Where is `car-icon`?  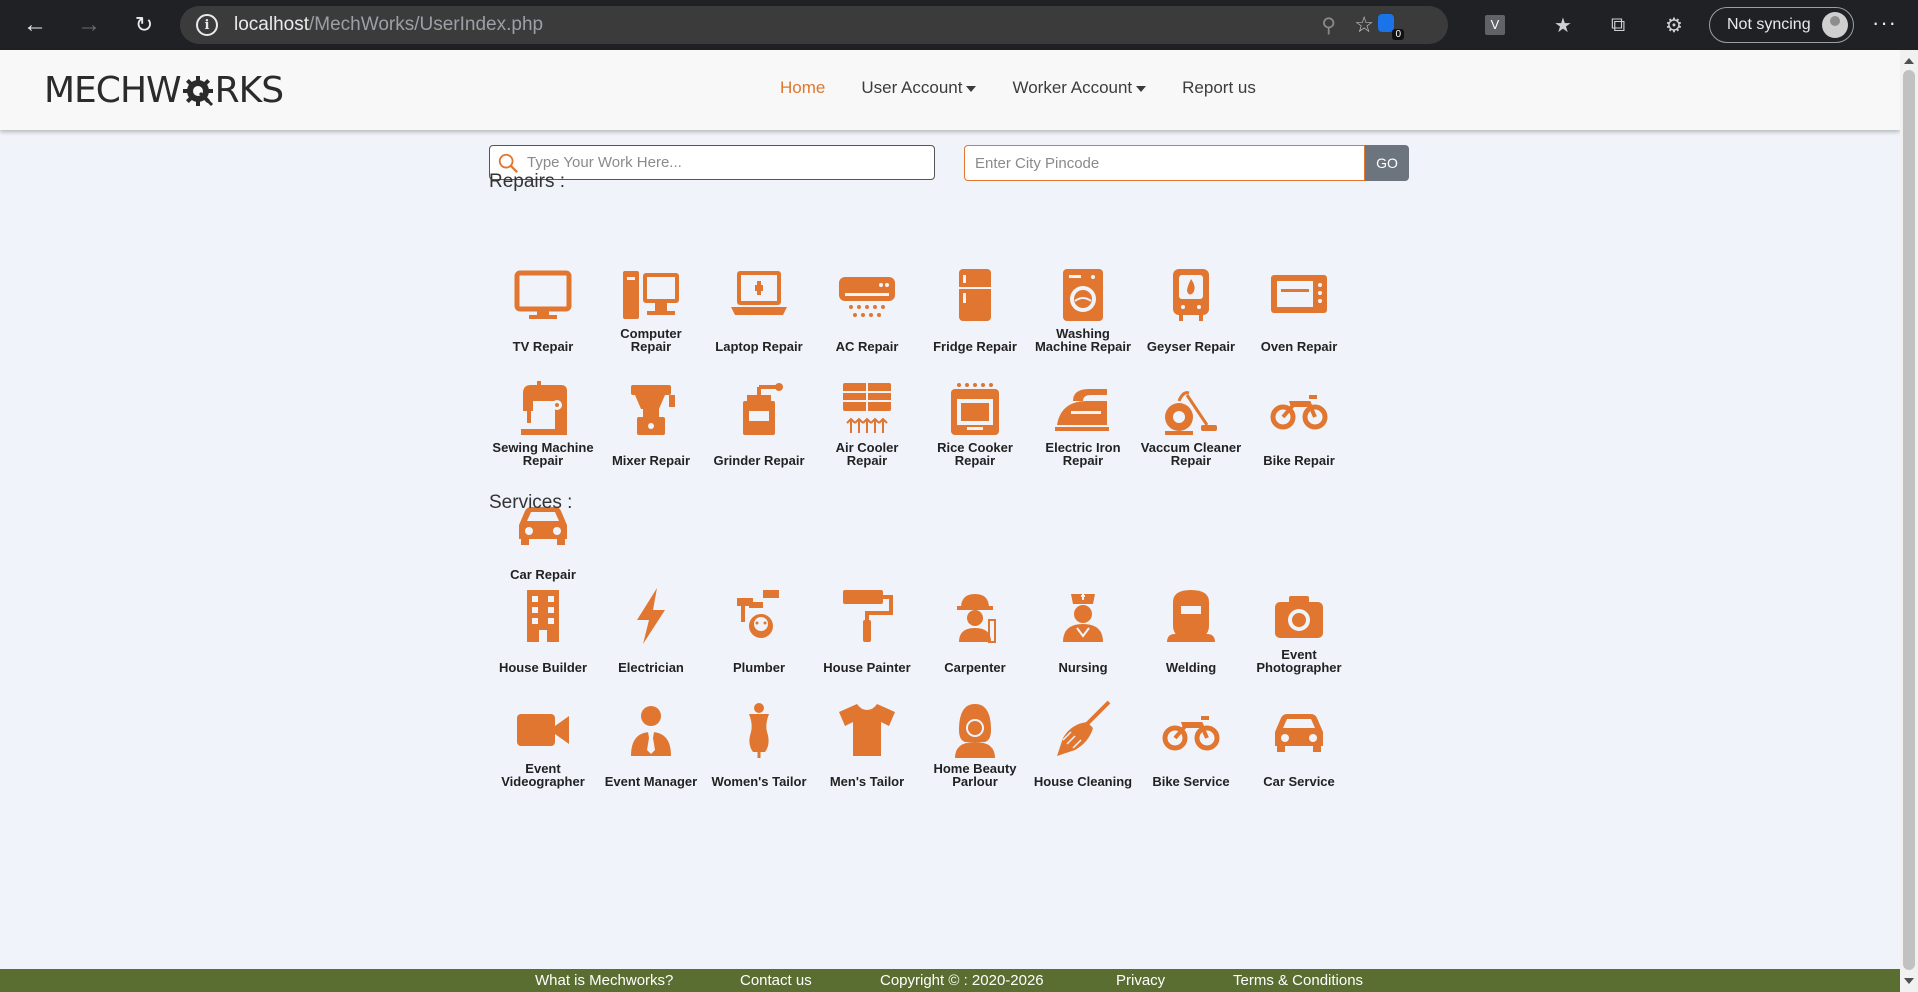
car-icon is located at coordinates (1299, 730).